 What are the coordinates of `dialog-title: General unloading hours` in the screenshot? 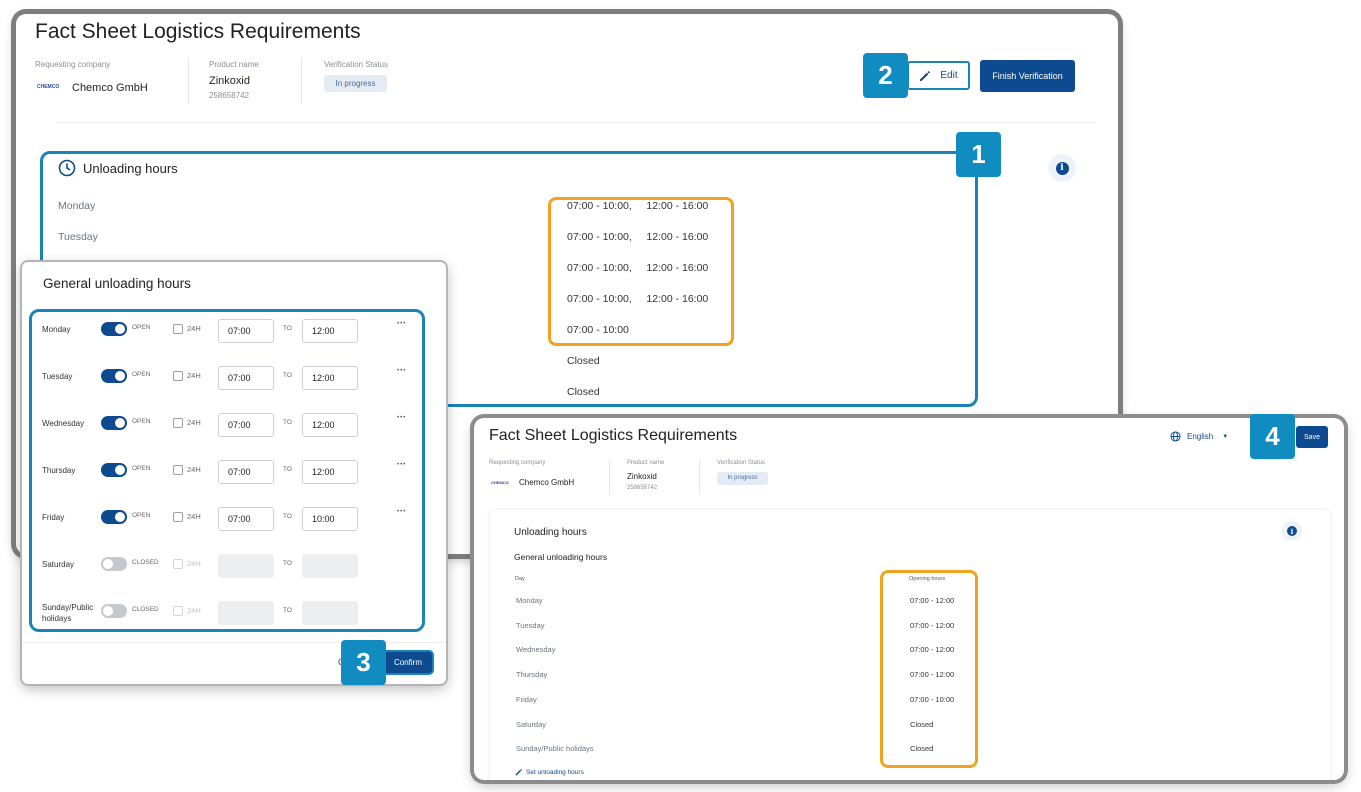 It's located at (117, 283).